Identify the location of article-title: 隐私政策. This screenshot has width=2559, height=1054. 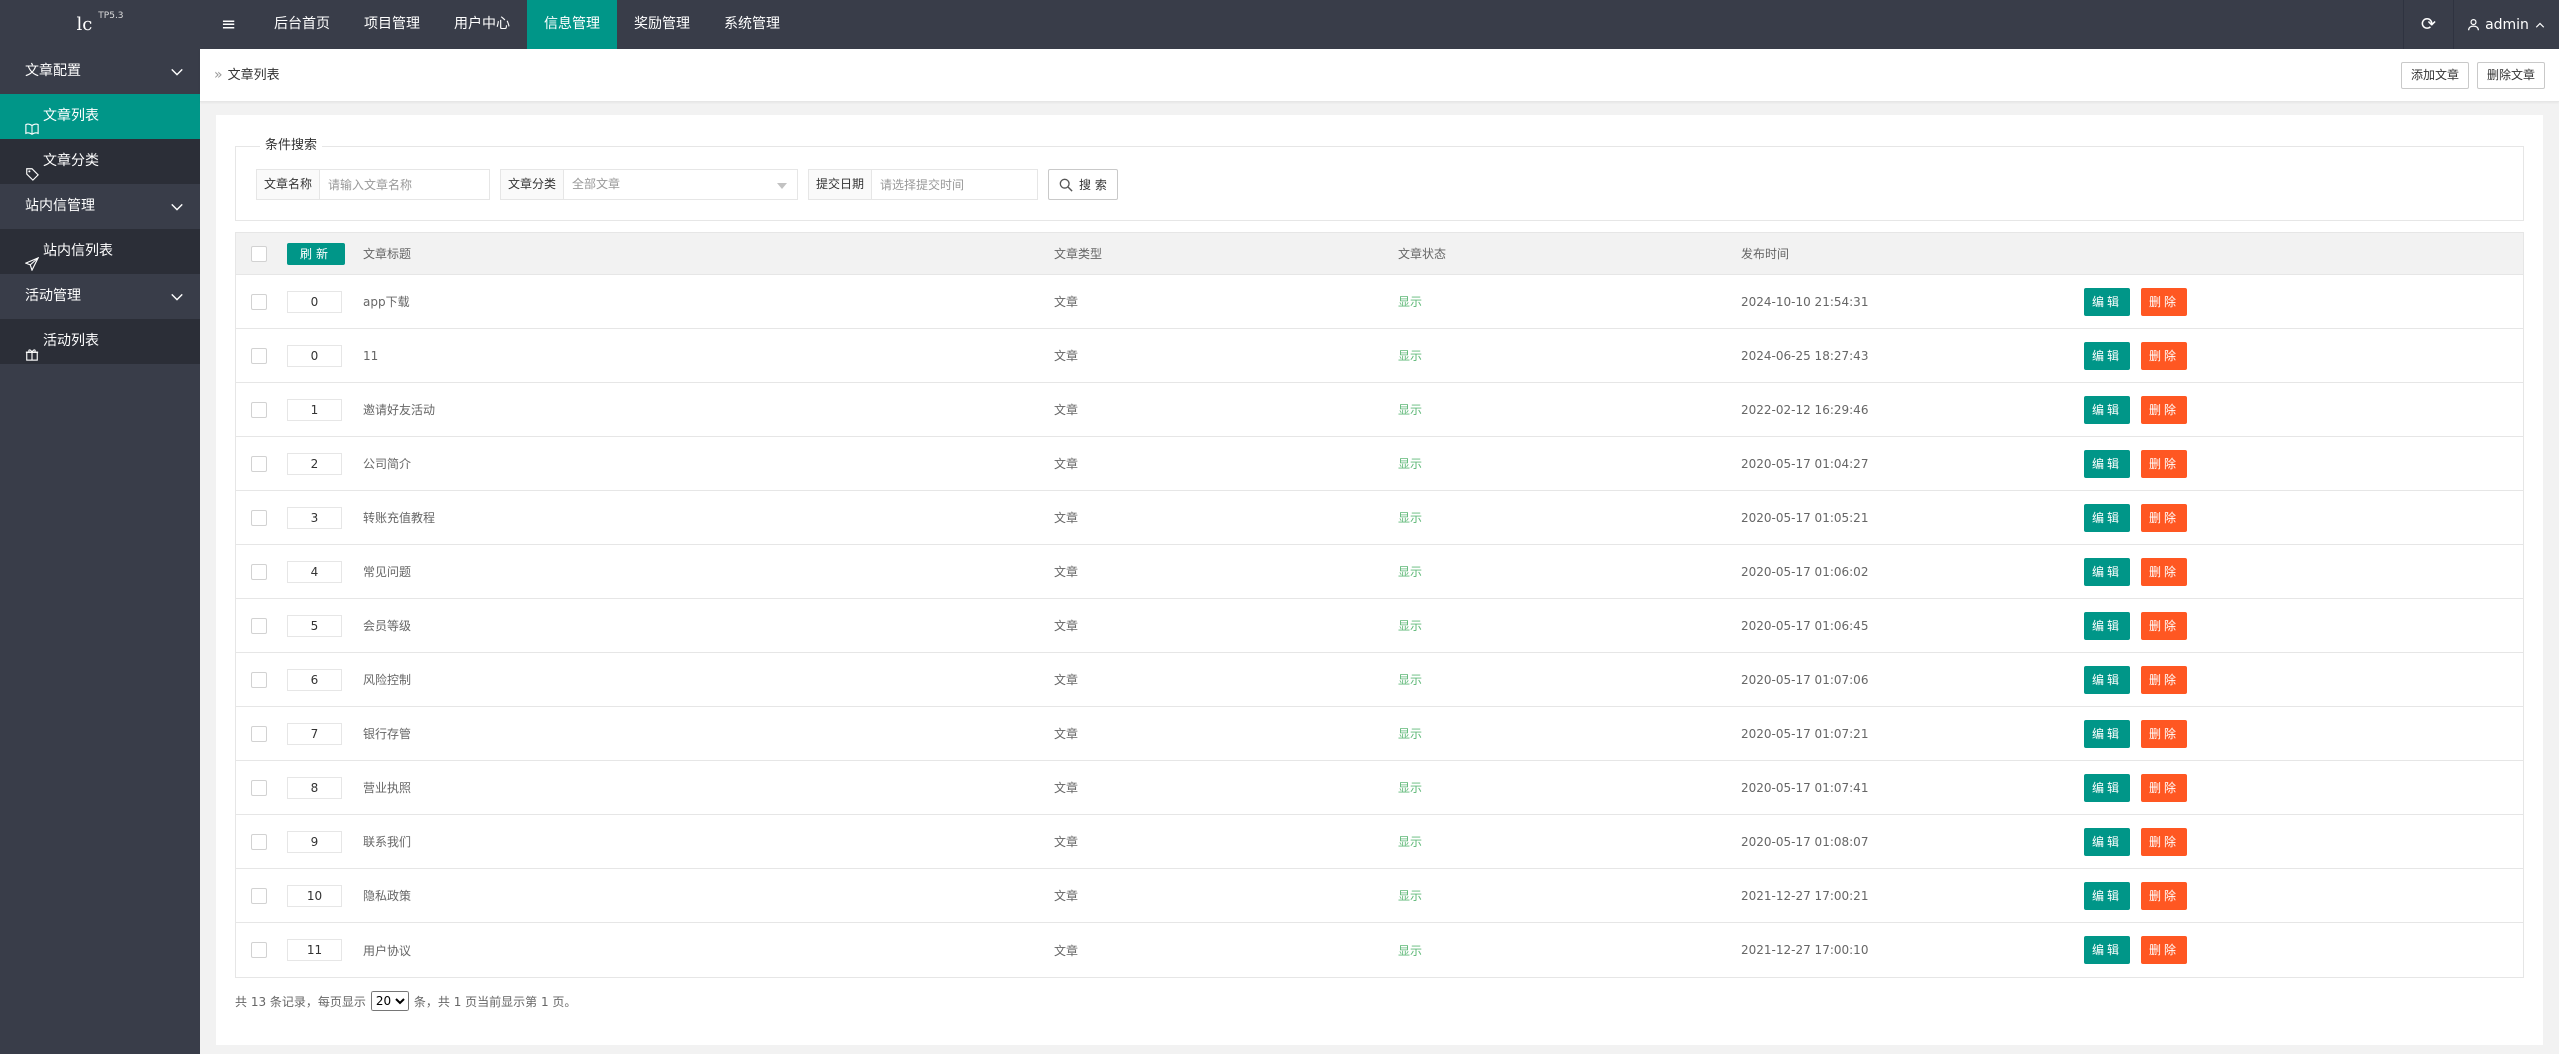
(387, 896).